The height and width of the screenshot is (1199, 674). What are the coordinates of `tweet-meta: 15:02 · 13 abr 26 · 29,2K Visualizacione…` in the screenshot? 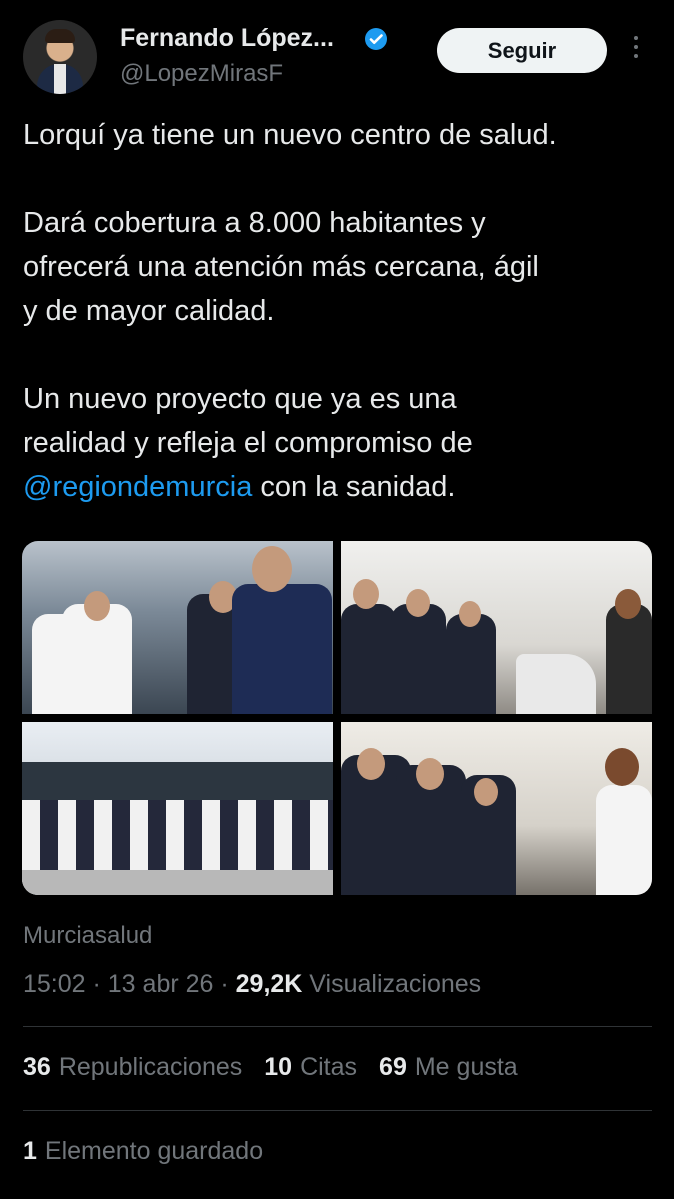 It's located at (252, 984).